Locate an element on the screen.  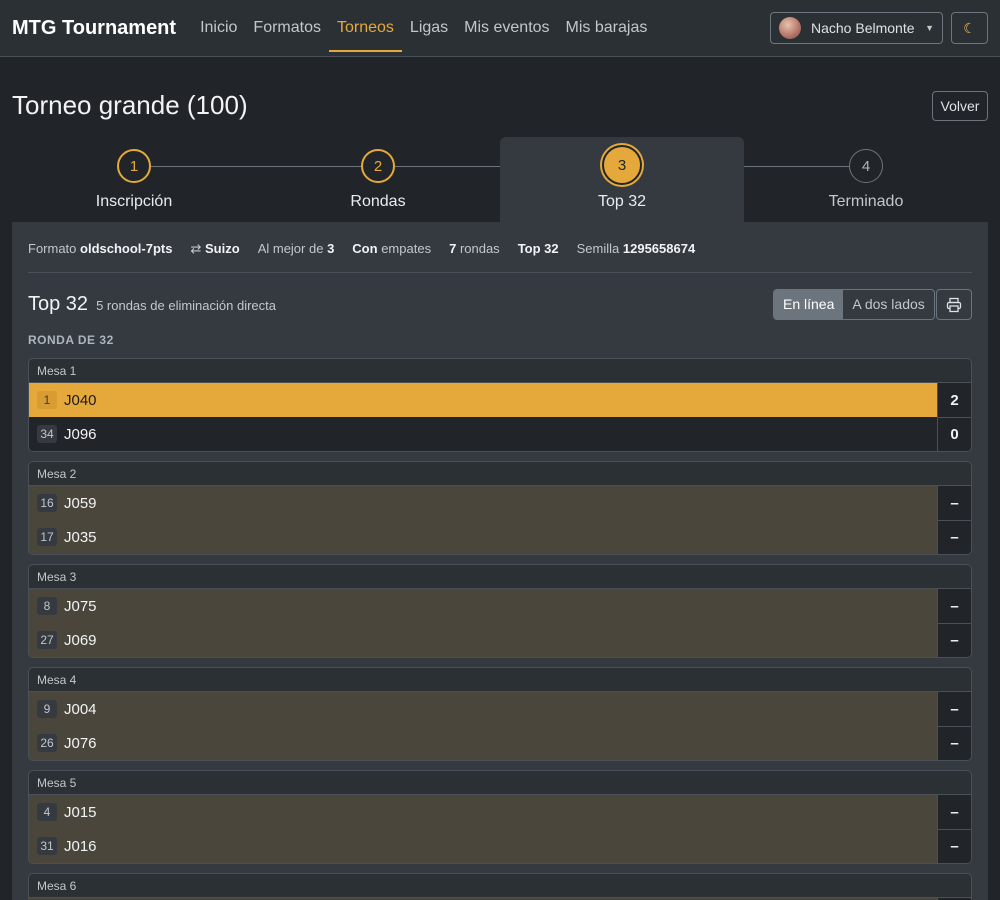
step-label: Terminado is located at coordinates (866, 201).